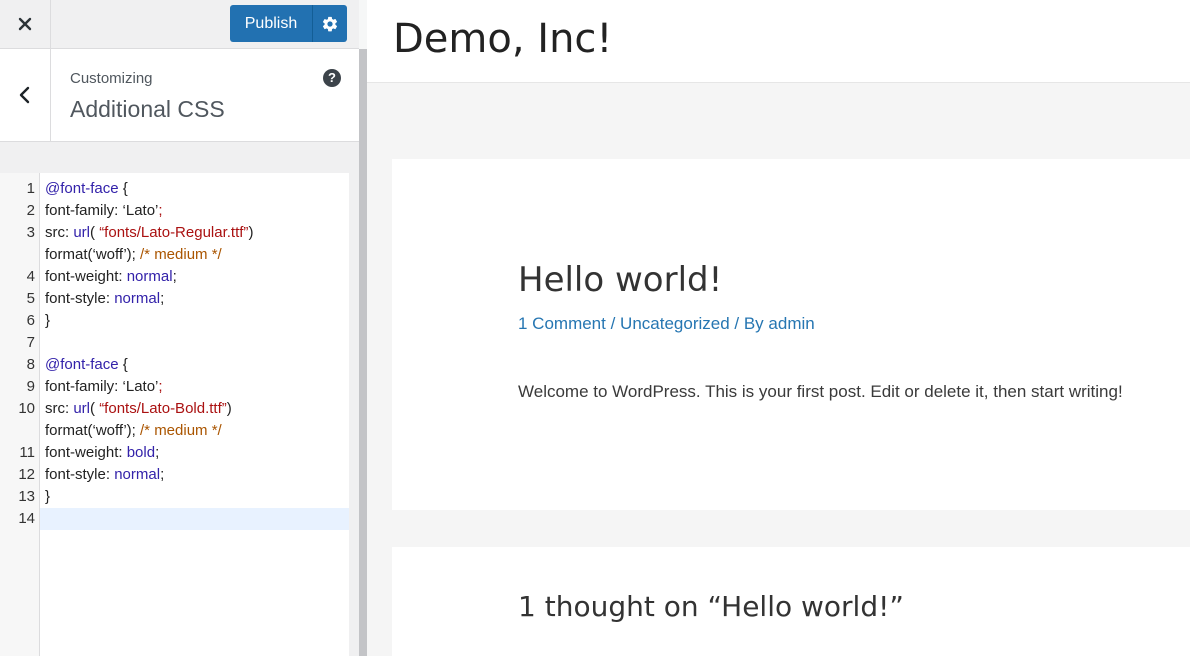 Image resolution: width=1190 pixels, height=656 pixels. I want to click on code-text: src: url( “fonts/Lato-Regular.ttf”), so click(149, 233).